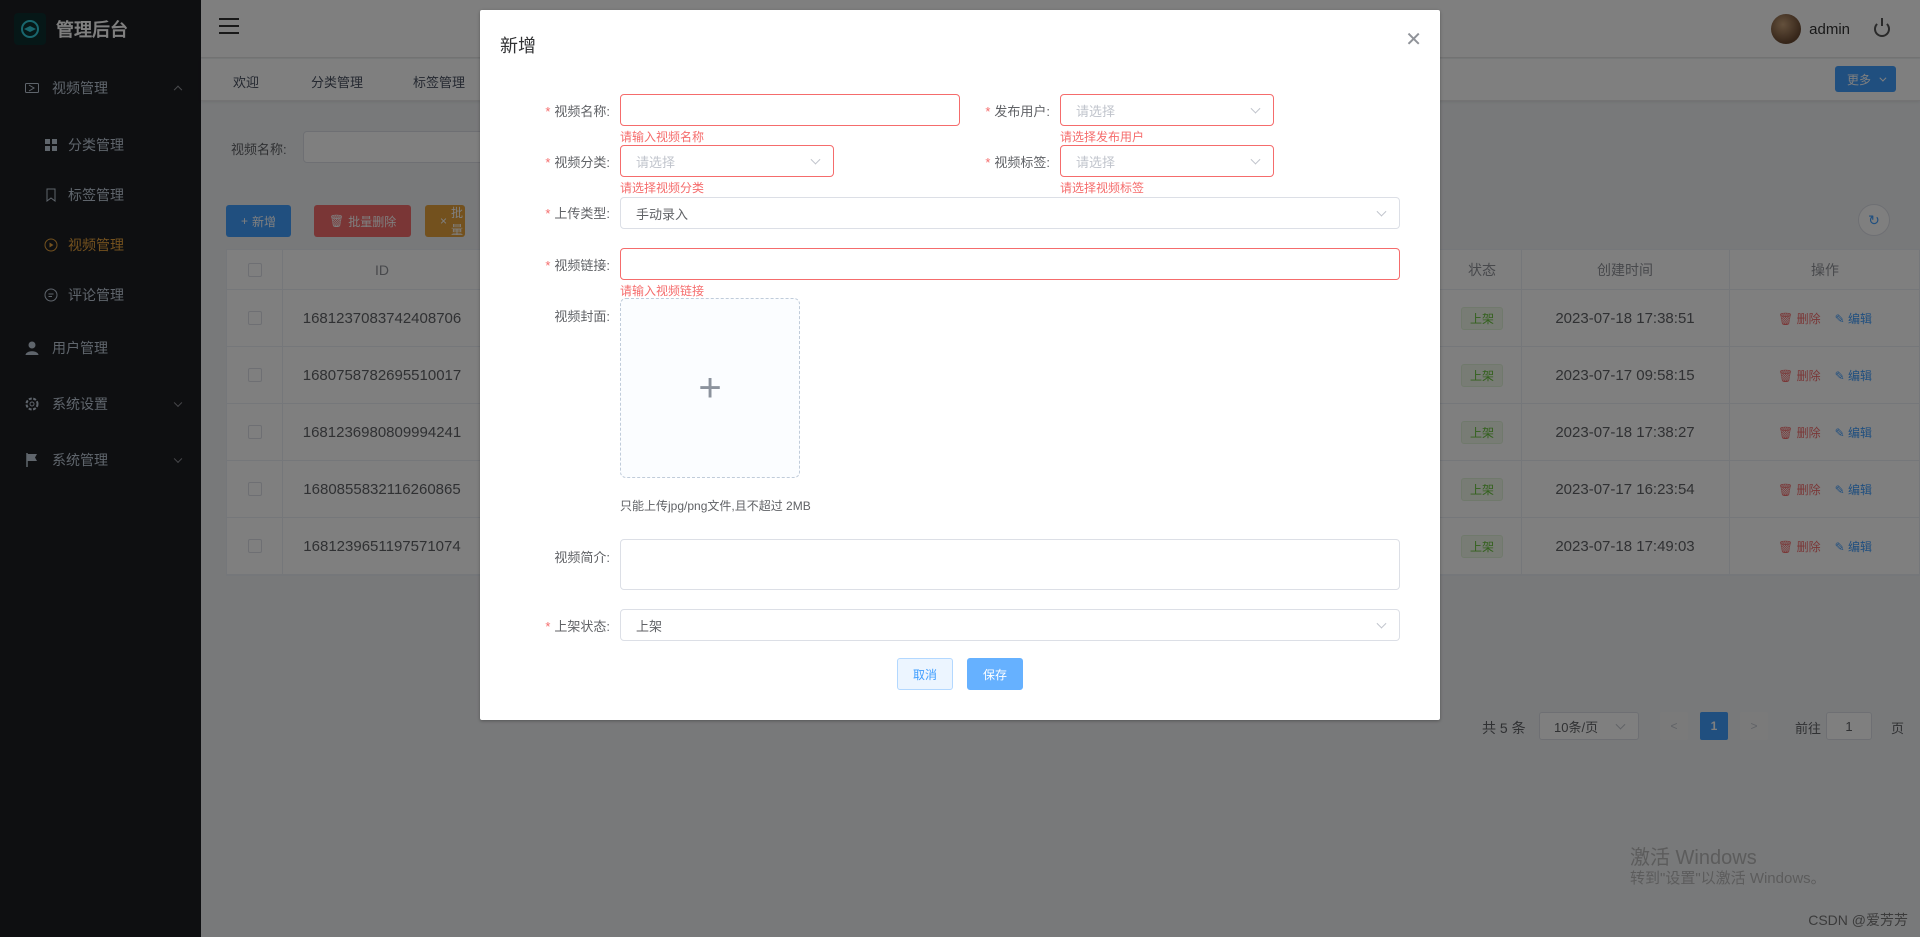 This screenshot has height=937, width=1920. What do you see at coordinates (1017, 162) in the screenshot?
I see `video-tag-label: * 视频标签:` at bounding box center [1017, 162].